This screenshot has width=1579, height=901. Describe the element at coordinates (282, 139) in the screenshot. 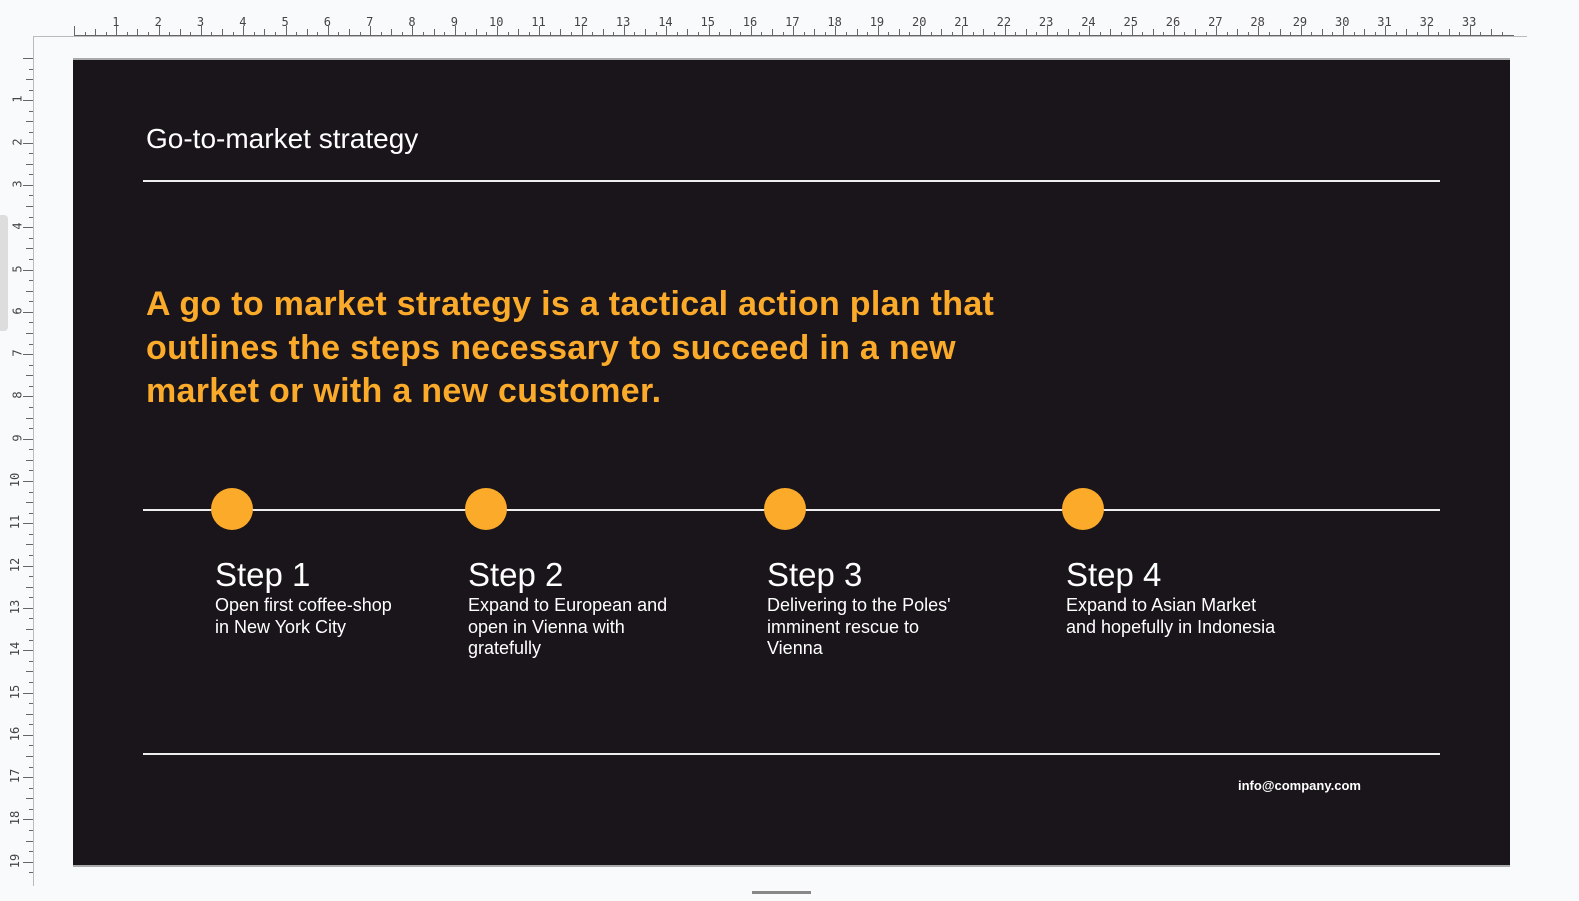

I see `slide-title: Go-to-market strategy` at that location.